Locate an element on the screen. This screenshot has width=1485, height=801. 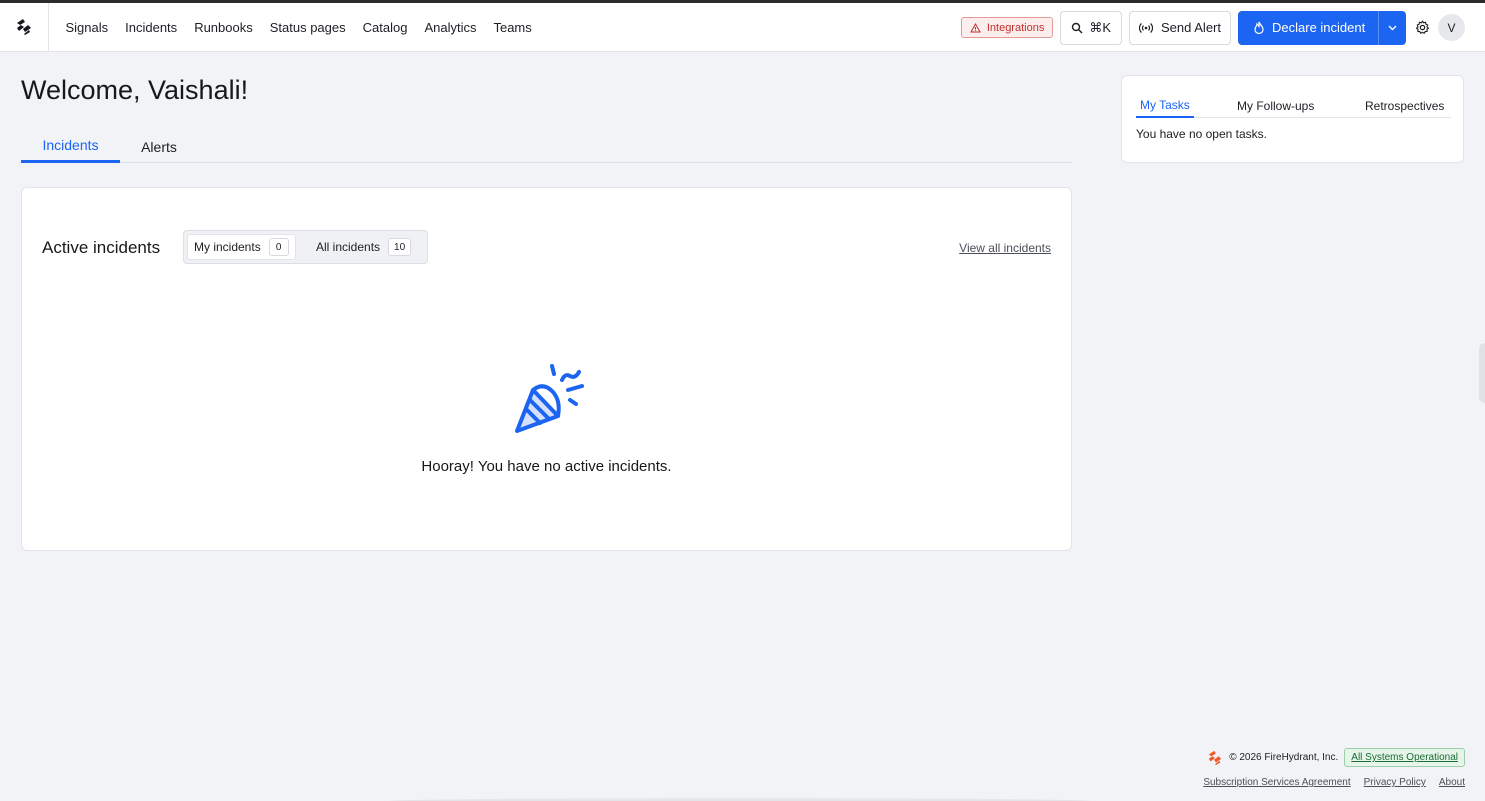
gear-icon is located at coordinates (1422, 27).